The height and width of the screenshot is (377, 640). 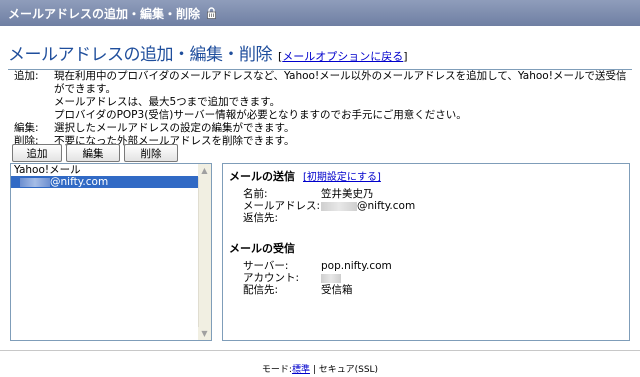 I want to click on list-item-label: Yahoo!メール, so click(x=47, y=170).